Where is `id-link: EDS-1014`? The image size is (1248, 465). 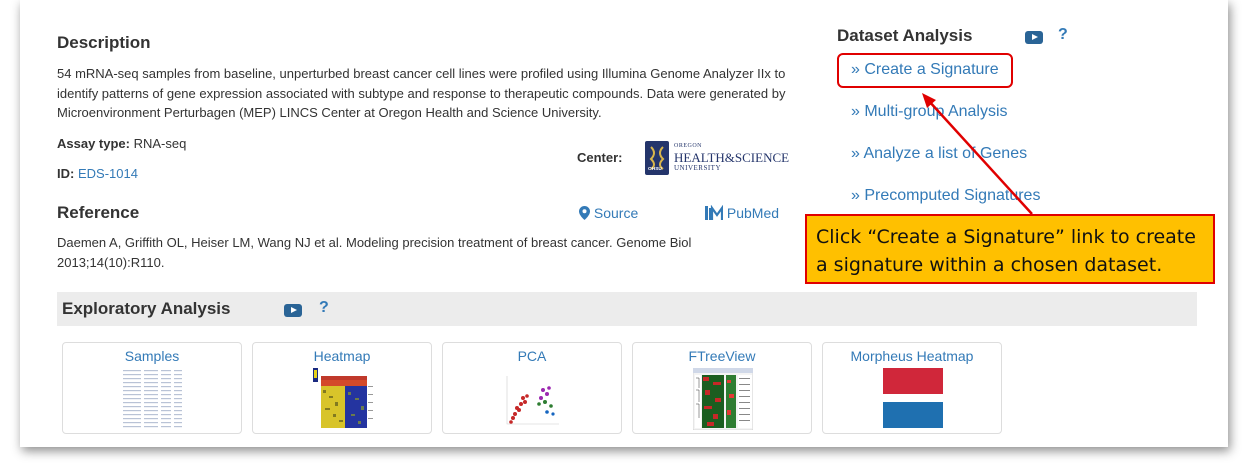 id-link: EDS-1014 is located at coordinates (108, 173).